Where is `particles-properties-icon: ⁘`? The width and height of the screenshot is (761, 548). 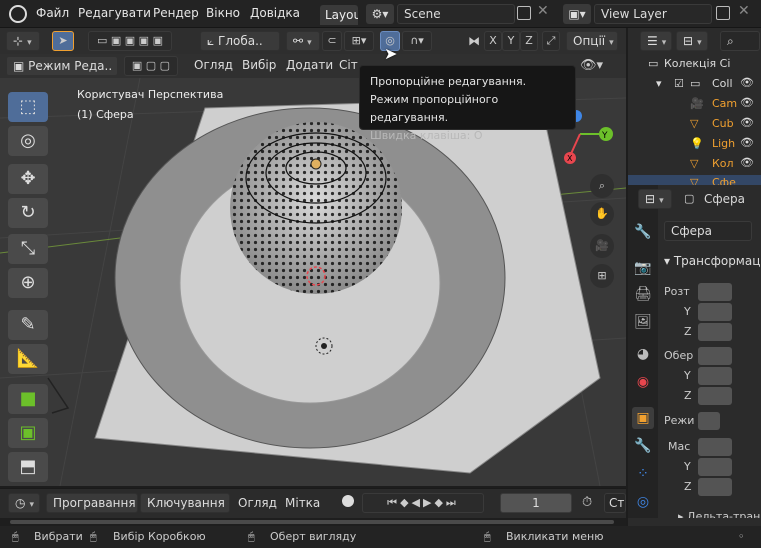
particles-properties-icon: ⁘ is located at coordinates (643, 474).